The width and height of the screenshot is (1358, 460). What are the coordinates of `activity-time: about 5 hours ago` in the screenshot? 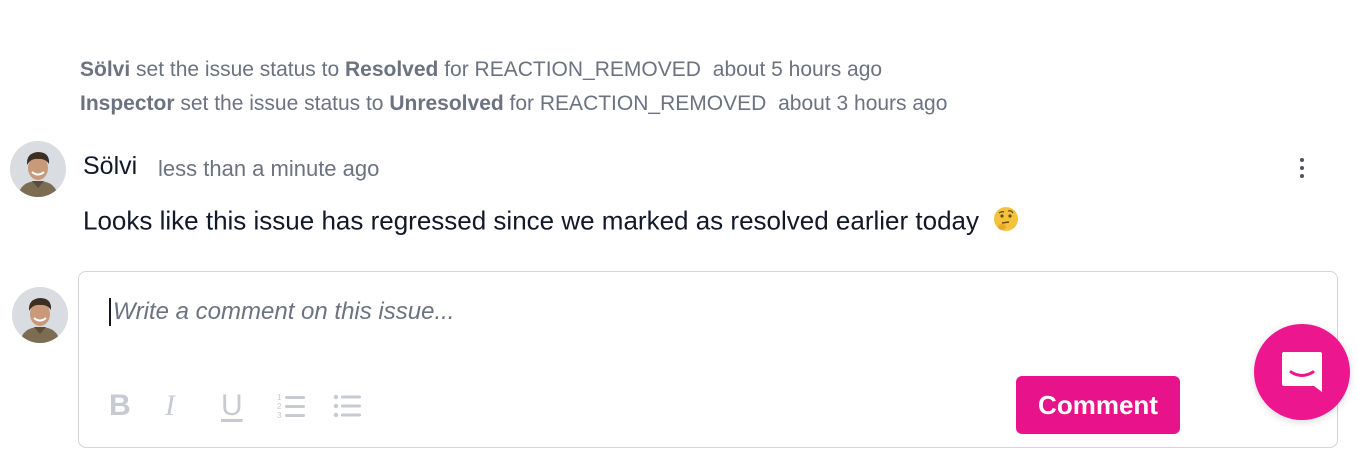 It's located at (797, 69).